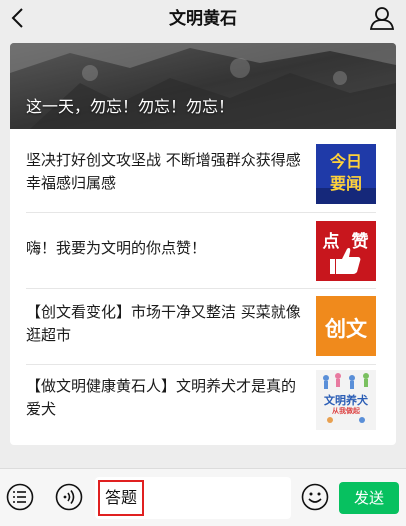 This screenshot has width=406, height=526. What do you see at coordinates (116, 248) in the screenshot?
I see `news-title: 嗨！我要为文明的你点赞！` at bounding box center [116, 248].